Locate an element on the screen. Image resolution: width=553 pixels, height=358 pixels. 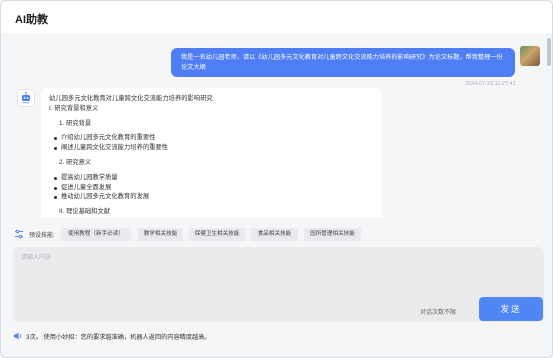
outline-section: I. 研究背景和意义 is located at coordinates (74, 108).